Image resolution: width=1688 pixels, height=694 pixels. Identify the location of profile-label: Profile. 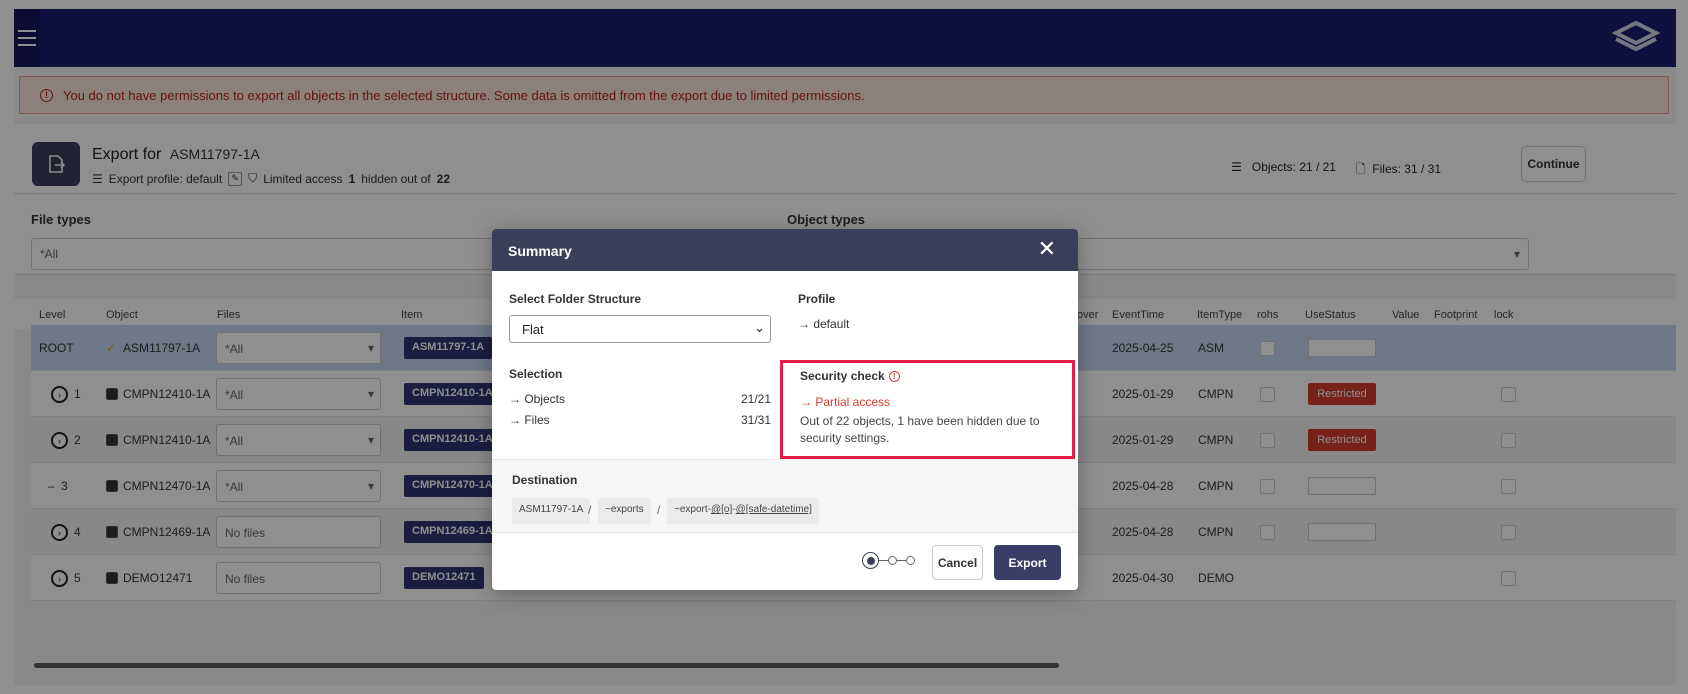
(817, 299).